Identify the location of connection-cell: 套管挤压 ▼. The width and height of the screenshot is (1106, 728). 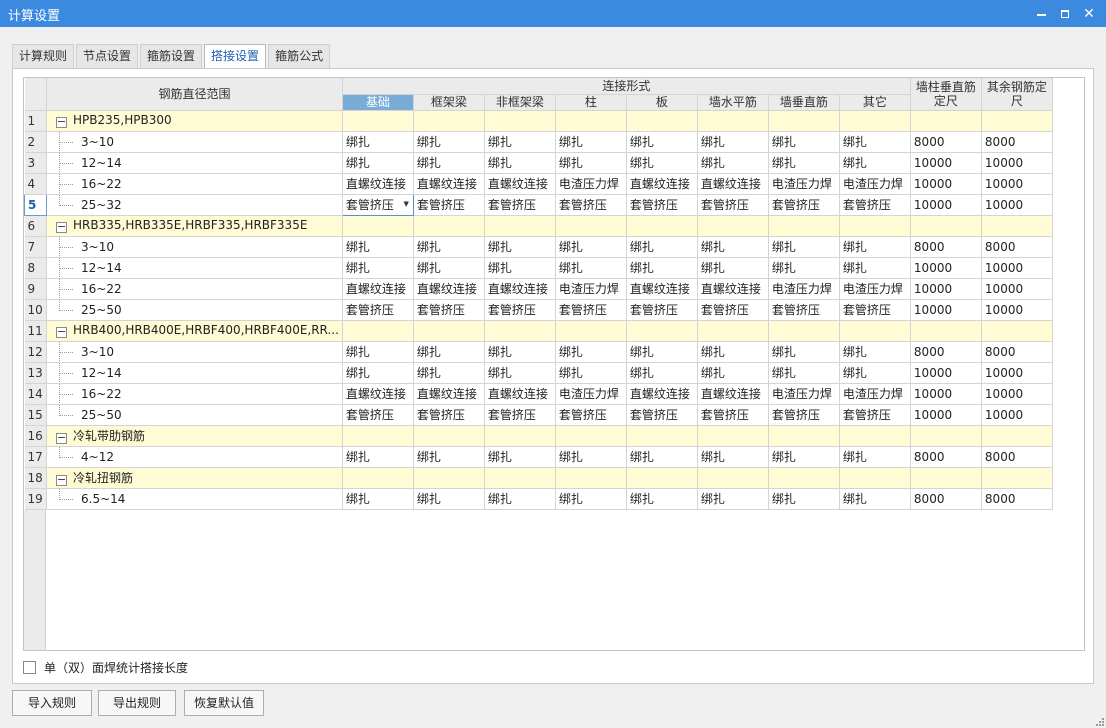
(377, 204).